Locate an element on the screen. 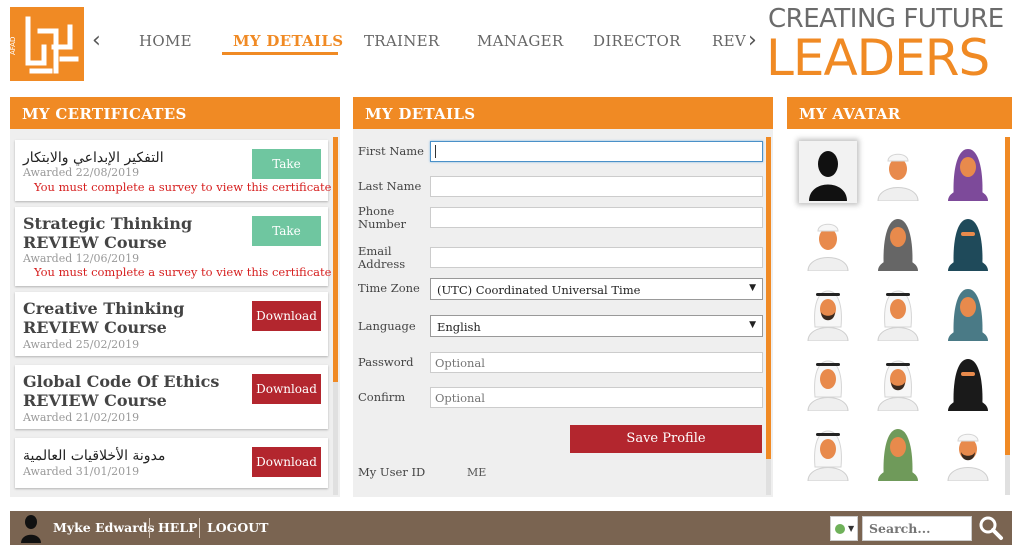 Image resolution: width=1024 pixels, height=556 pixels. certificate-title: Strategic Thinking REVIEW Course is located at coordinates (108, 233).